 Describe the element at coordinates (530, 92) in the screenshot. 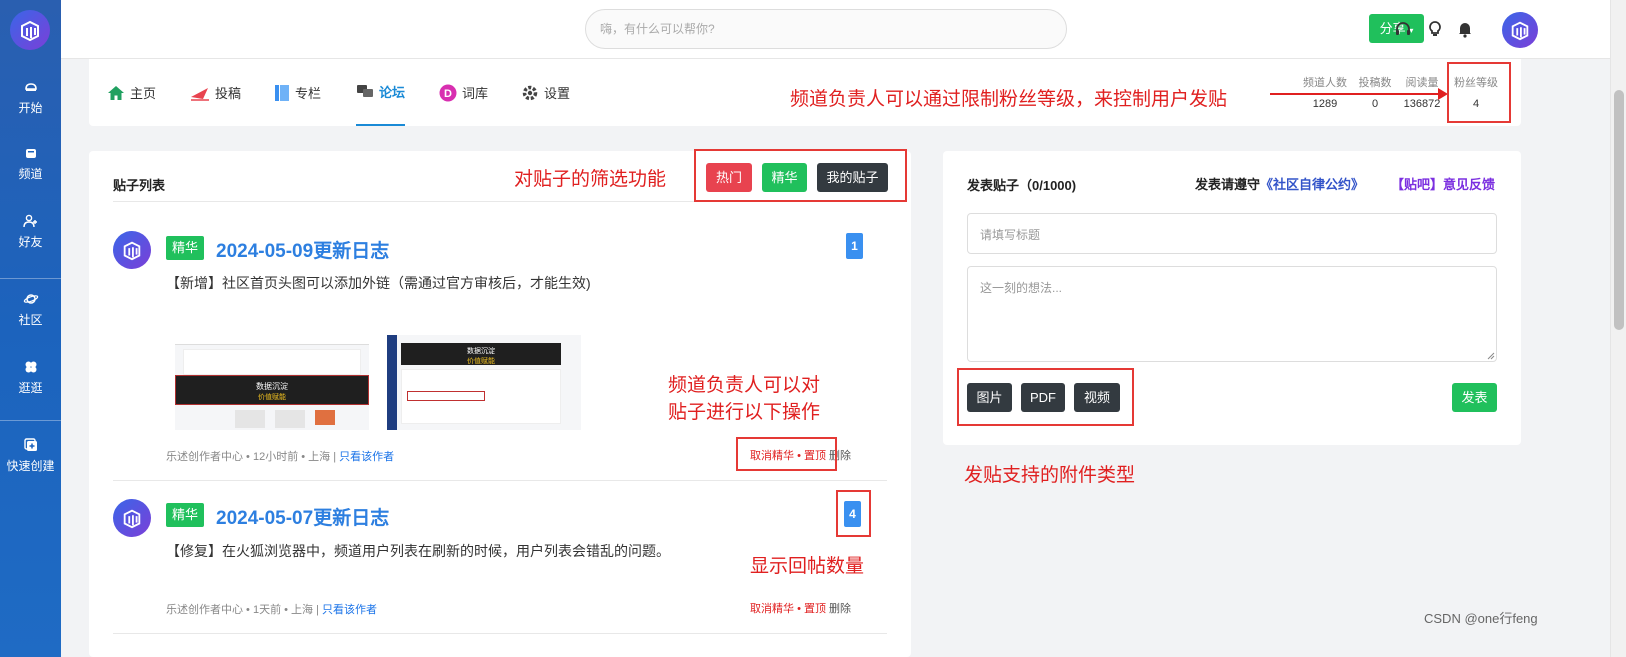

I see `gear-icon` at that location.